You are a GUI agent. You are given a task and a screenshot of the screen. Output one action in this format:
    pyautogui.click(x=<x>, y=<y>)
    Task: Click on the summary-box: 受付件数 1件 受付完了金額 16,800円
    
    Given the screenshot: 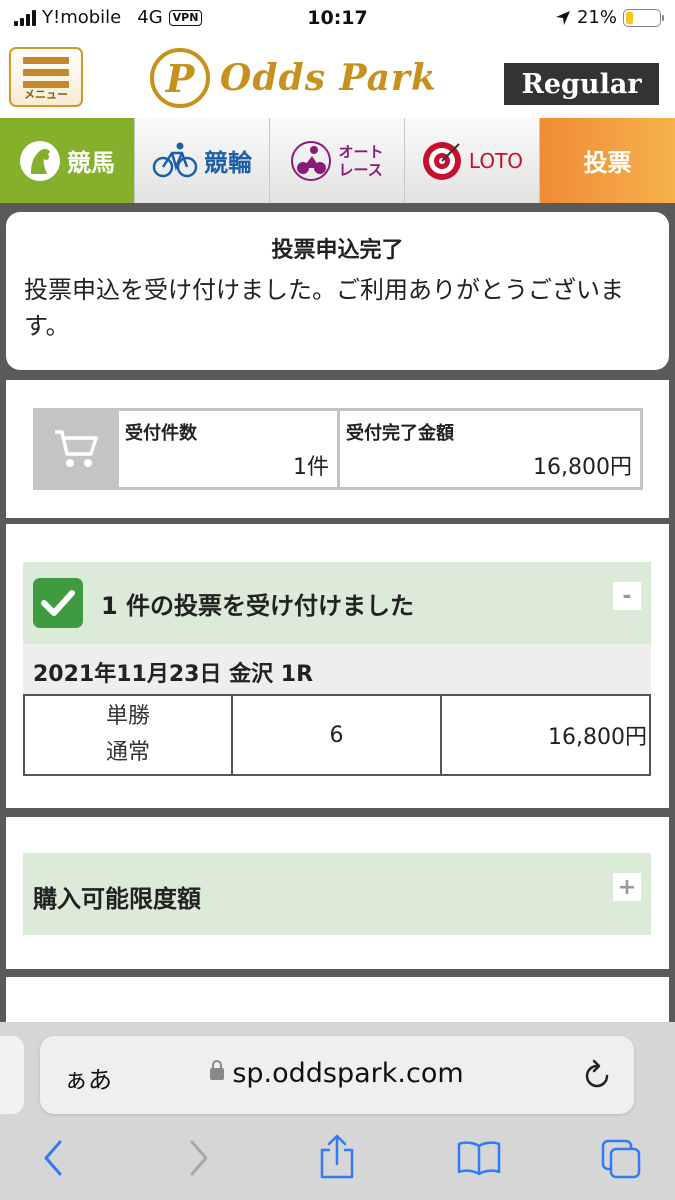 What is the action you would take?
    pyautogui.click(x=338, y=449)
    